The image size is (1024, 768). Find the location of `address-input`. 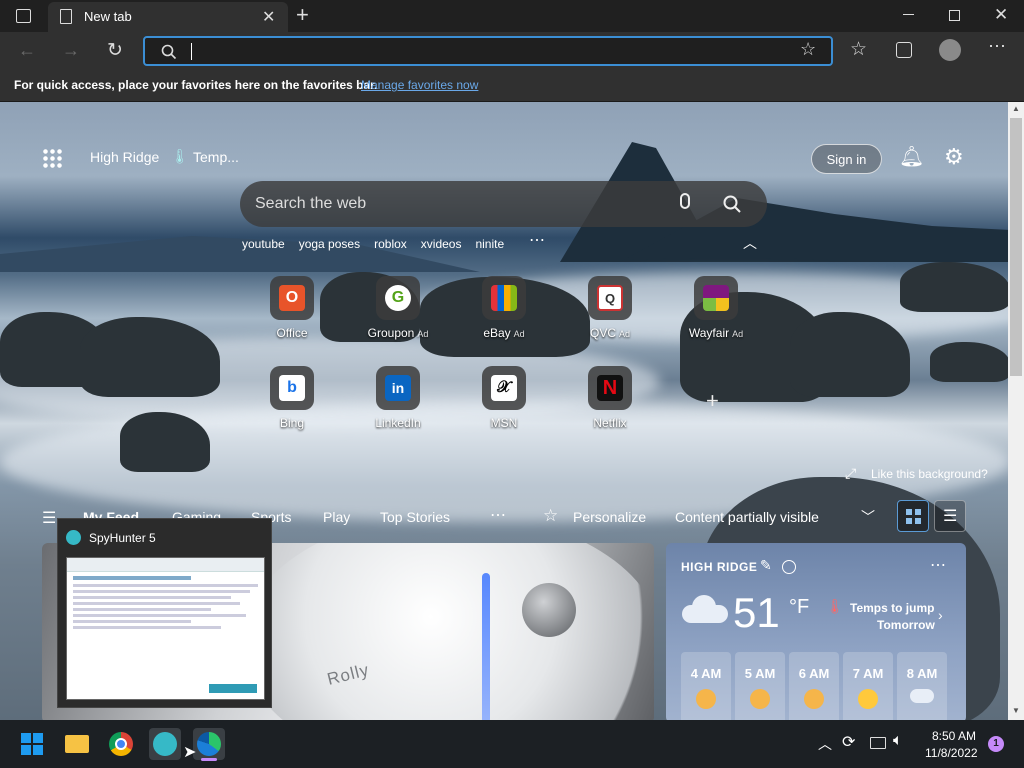

address-input is located at coordinates (192, 51).